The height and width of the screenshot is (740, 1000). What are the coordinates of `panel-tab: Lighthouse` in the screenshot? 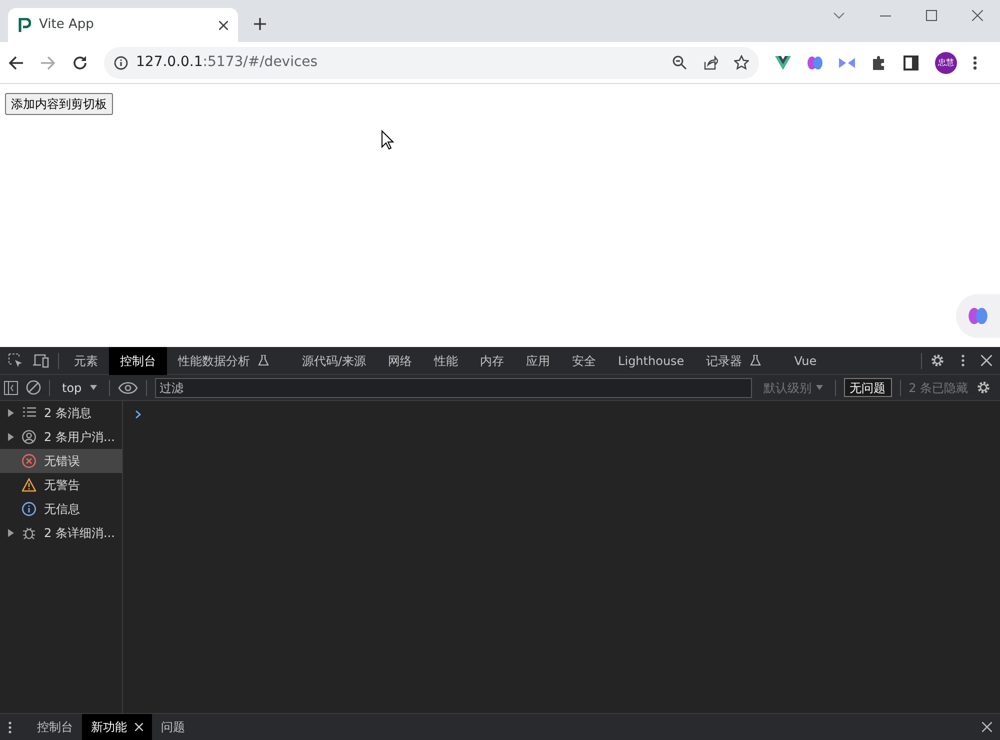 It's located at (651, 360).